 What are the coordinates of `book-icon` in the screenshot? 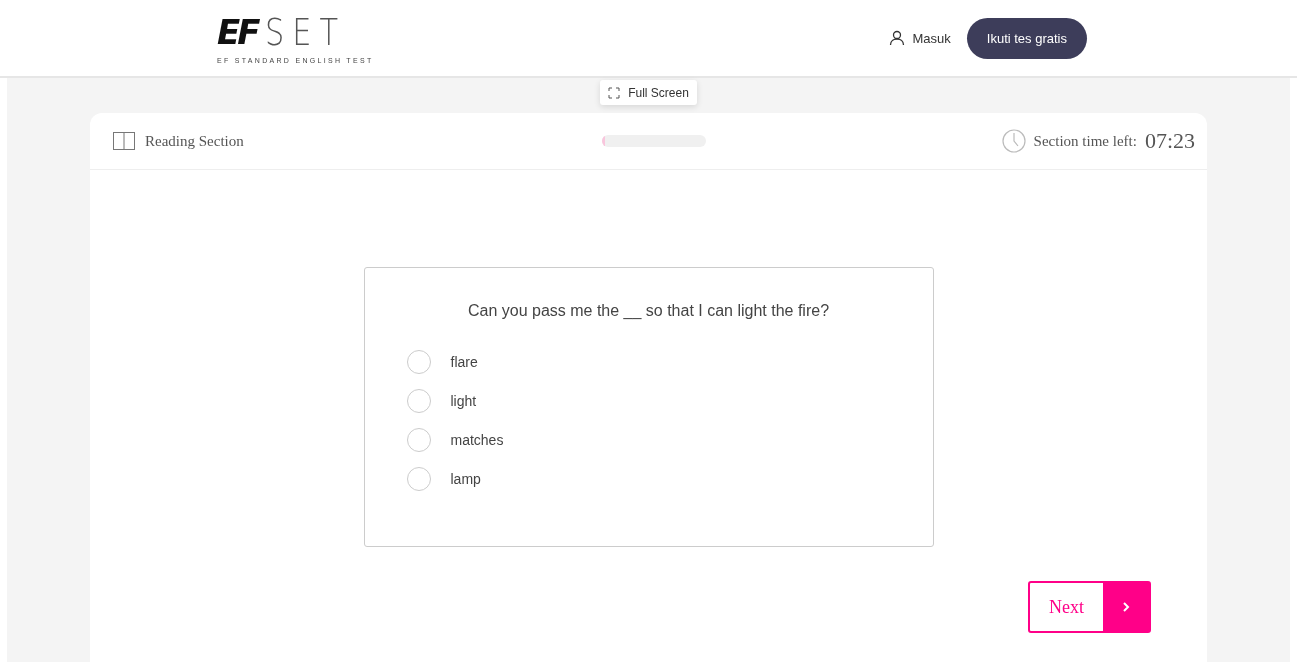 It's located at (124, 141).